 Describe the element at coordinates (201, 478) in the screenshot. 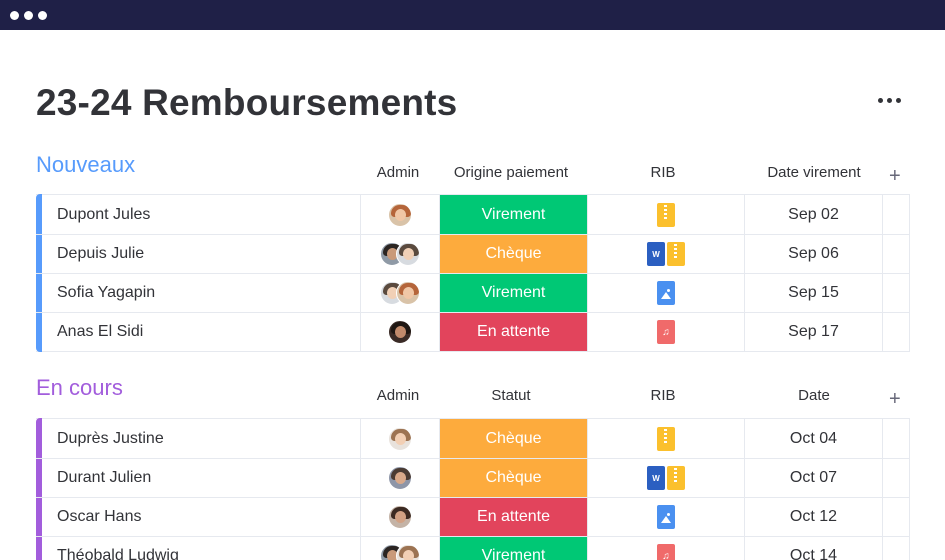

I see `item-name: Durant Julien` at that location.